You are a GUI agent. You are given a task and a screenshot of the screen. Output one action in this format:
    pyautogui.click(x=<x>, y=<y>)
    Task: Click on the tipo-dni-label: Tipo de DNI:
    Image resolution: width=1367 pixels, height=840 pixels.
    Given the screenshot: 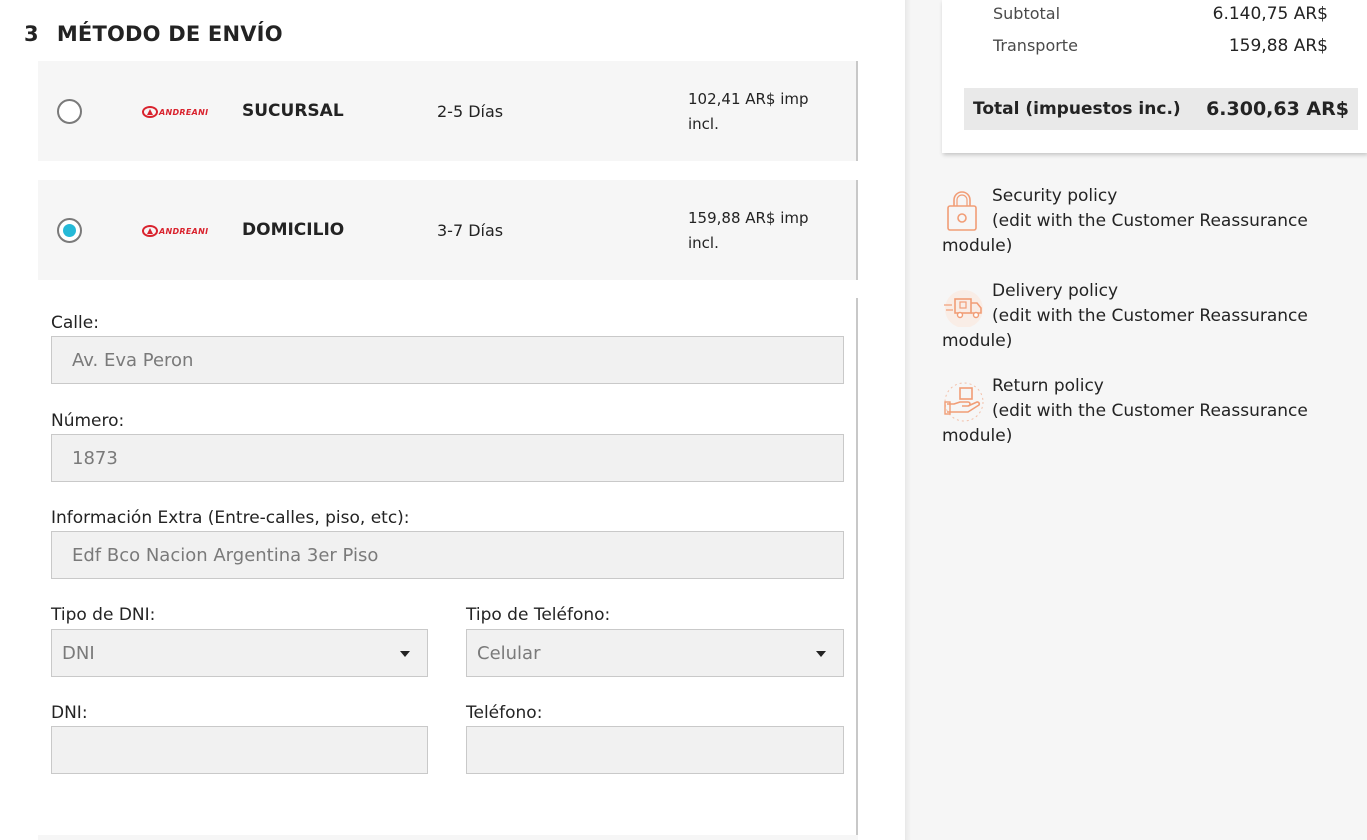 What is the action you would take?
    pyautogui.click(x=103, y=615)
    